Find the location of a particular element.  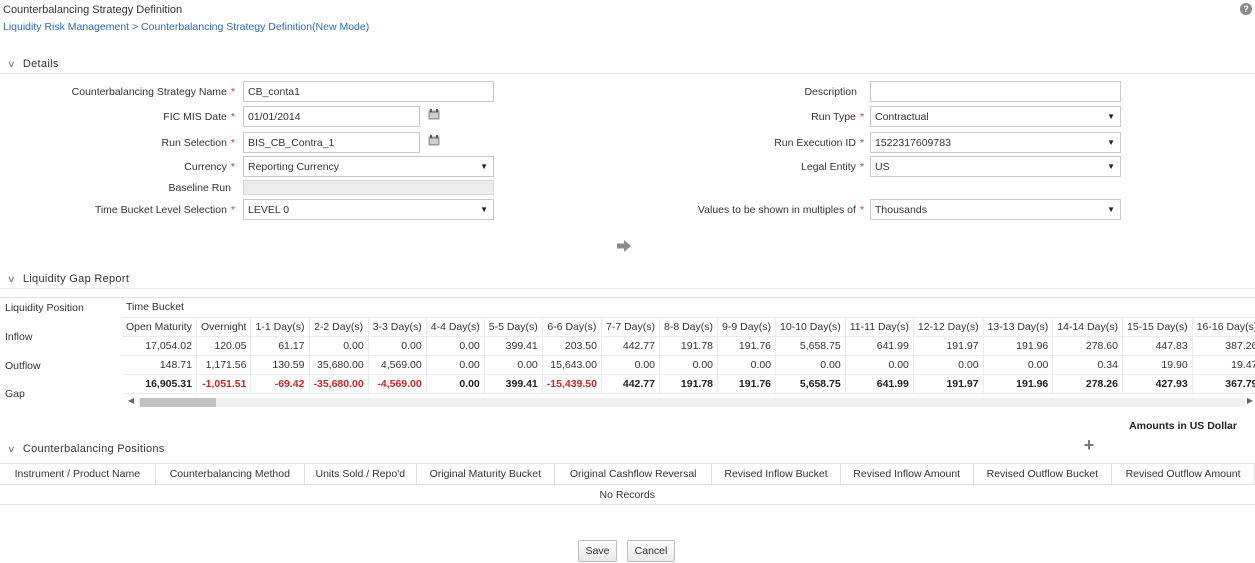

inflow-cell: 191.76 is located at coordinates (747, 346).